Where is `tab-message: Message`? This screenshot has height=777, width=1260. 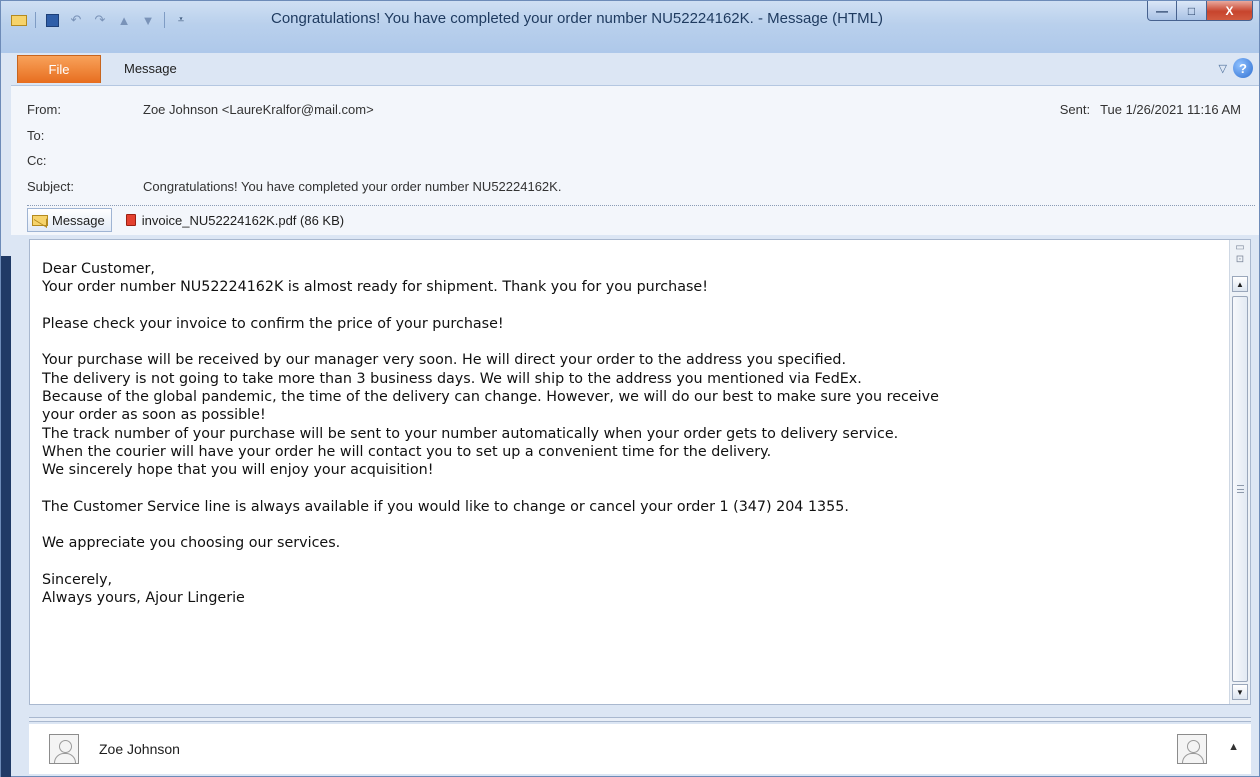 tab-message: Message is located at coordinates (150, 68).